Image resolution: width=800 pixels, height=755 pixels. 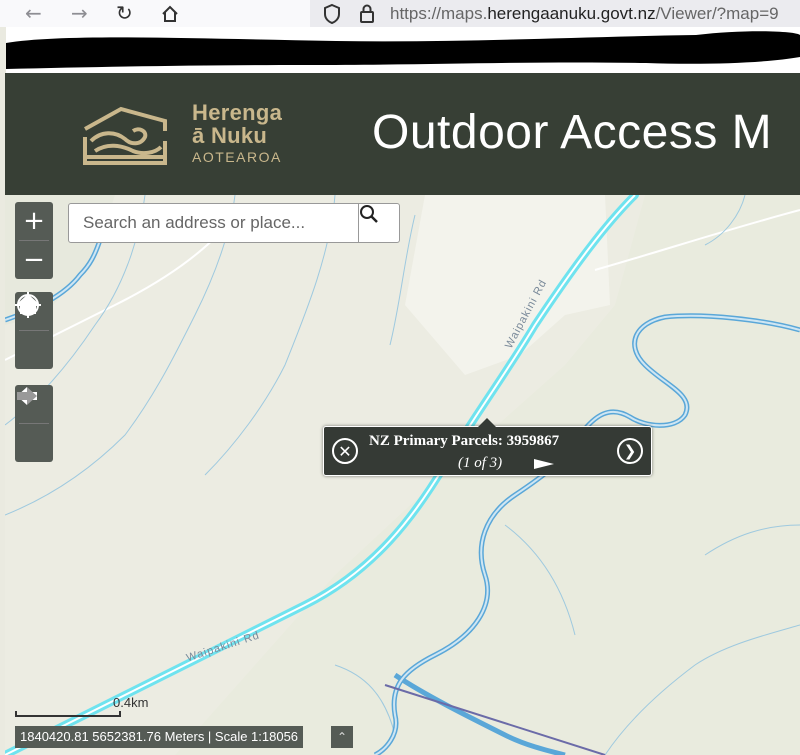 I want to click on search-box, so click(x=234, y=223).